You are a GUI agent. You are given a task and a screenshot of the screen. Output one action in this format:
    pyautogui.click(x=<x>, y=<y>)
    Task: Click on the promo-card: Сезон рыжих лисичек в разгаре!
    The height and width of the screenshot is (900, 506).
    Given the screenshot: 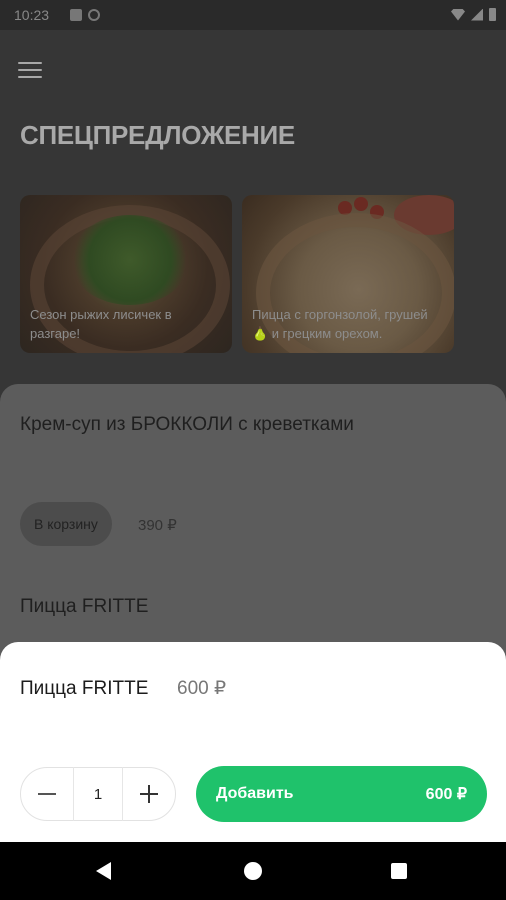 What is the action you would take?
    pyautogui.click(x=126, y=274)
    